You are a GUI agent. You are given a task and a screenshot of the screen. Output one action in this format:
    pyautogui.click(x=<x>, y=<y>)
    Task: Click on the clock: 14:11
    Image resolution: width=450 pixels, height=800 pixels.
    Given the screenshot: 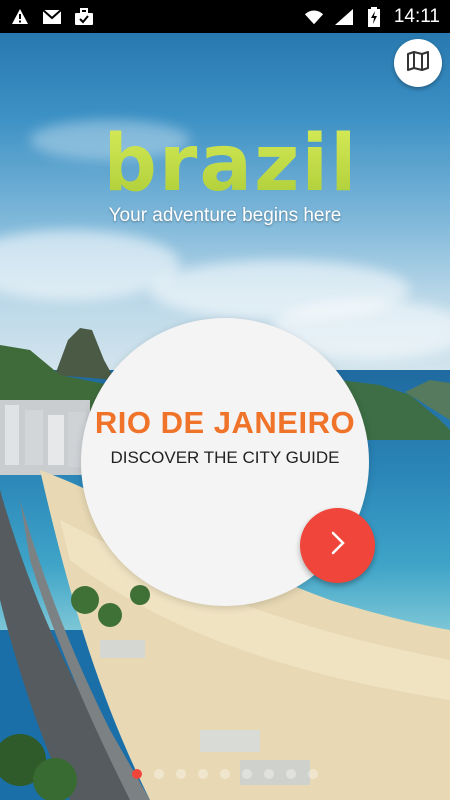 What is the action you would take?
    pyautogui.click(x=416, y=16)
    